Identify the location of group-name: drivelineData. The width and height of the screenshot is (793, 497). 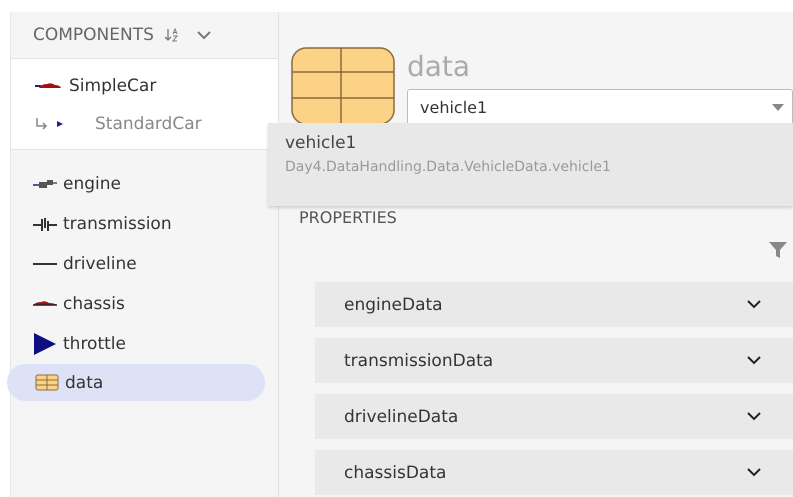
(401, 416).